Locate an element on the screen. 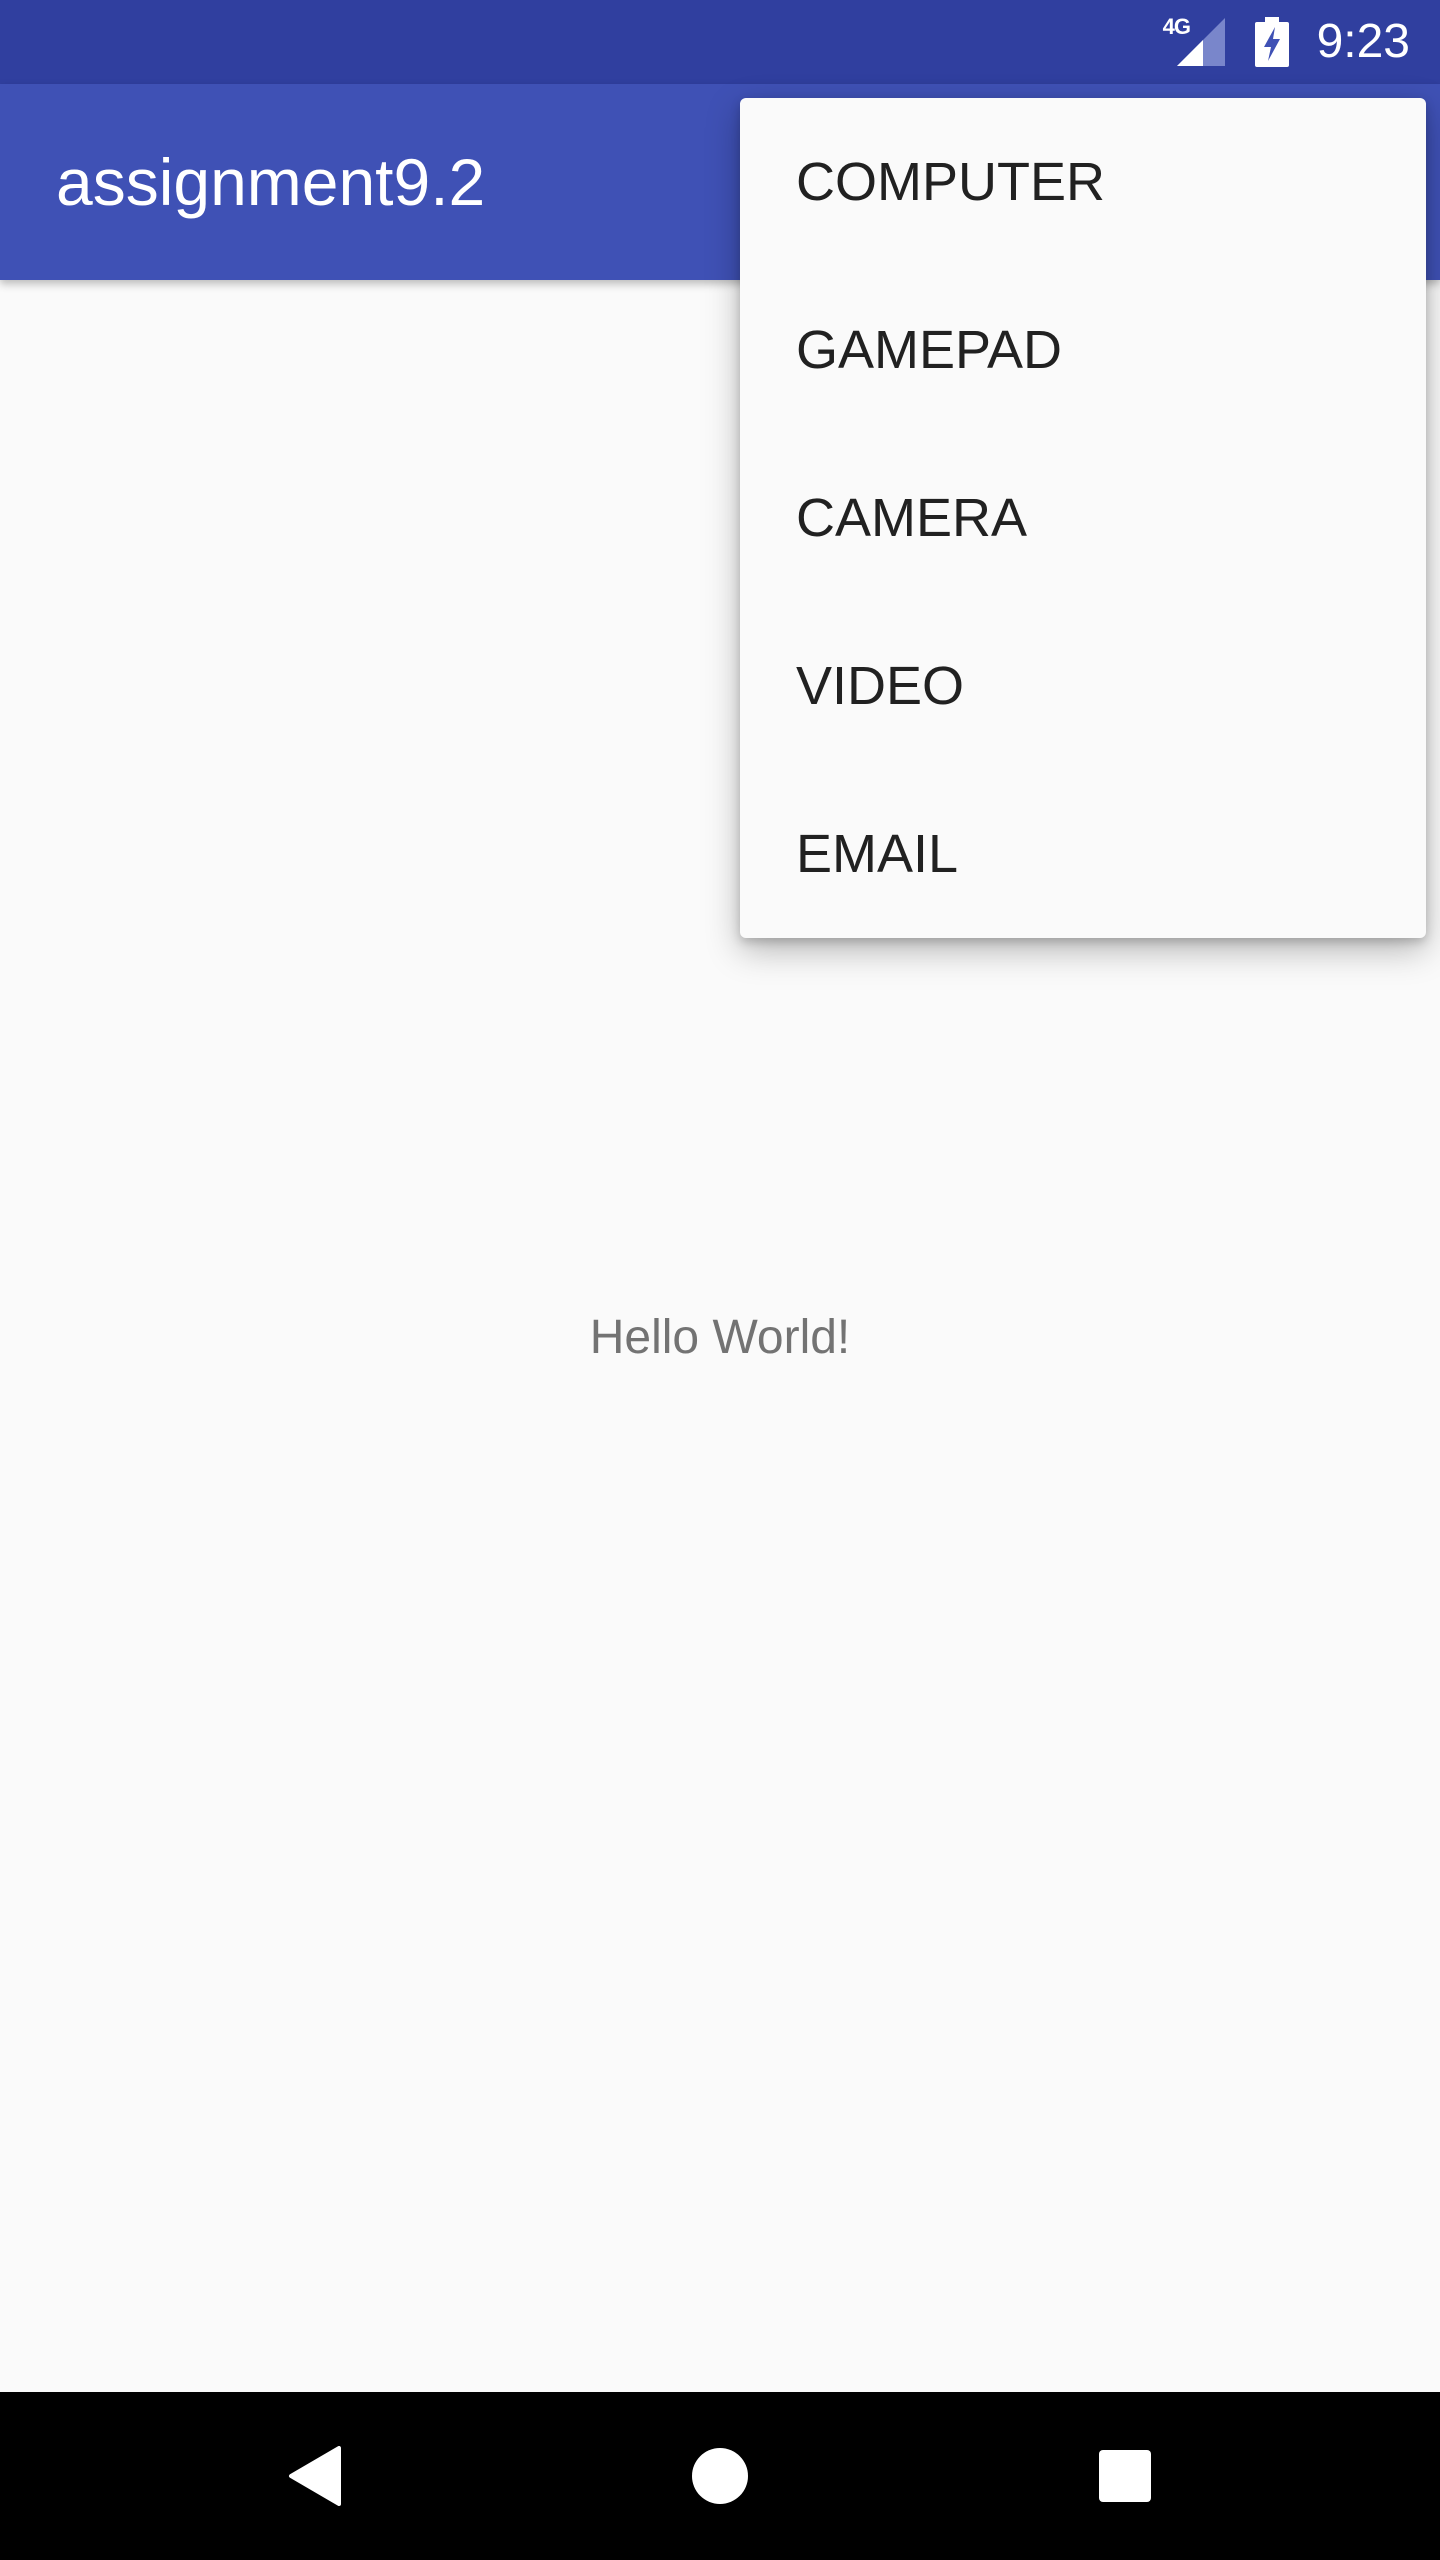 The width and height of the screenshot is (1440, 2560). menu-item-video: VIDEO is located at coordinates (1083, 686).